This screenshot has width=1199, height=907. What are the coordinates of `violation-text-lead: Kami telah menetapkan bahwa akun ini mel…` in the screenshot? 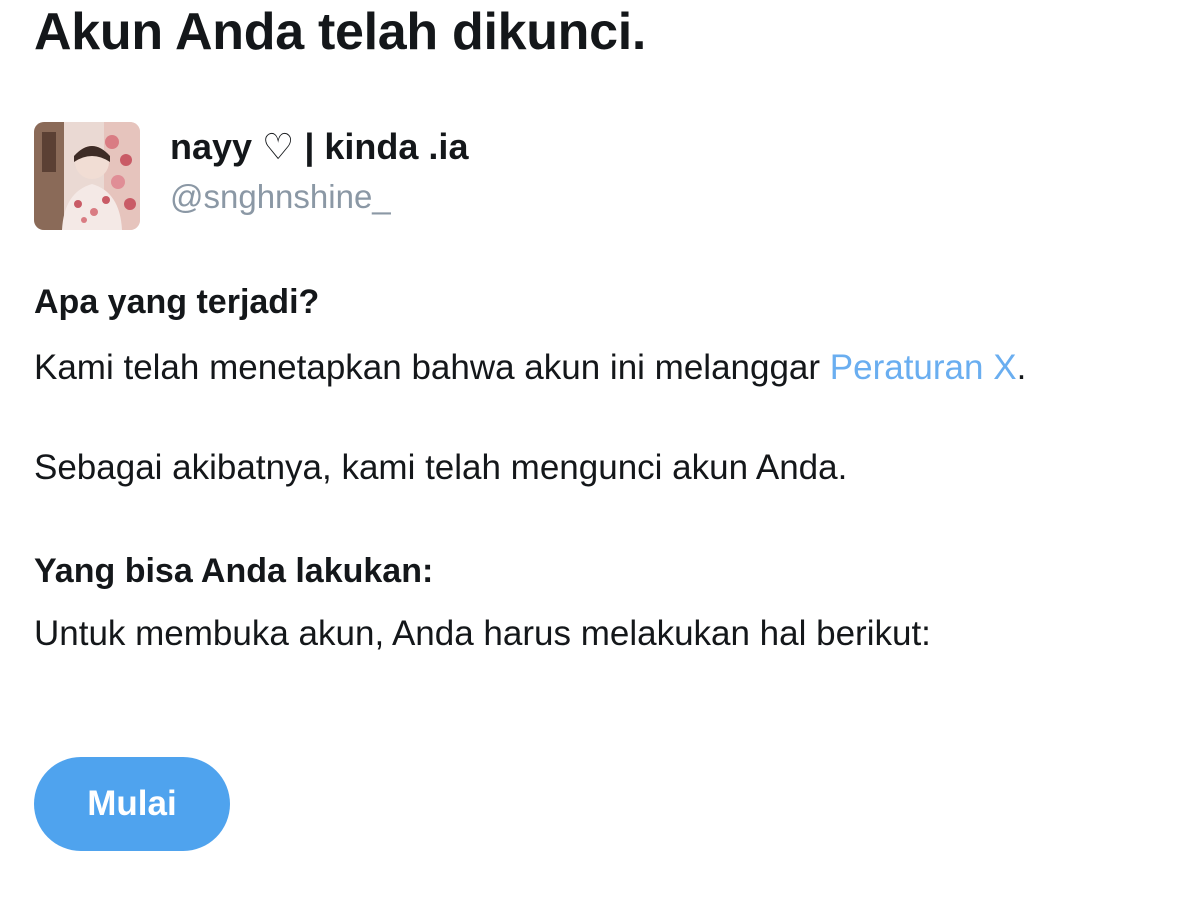 It's located at (432, 367).